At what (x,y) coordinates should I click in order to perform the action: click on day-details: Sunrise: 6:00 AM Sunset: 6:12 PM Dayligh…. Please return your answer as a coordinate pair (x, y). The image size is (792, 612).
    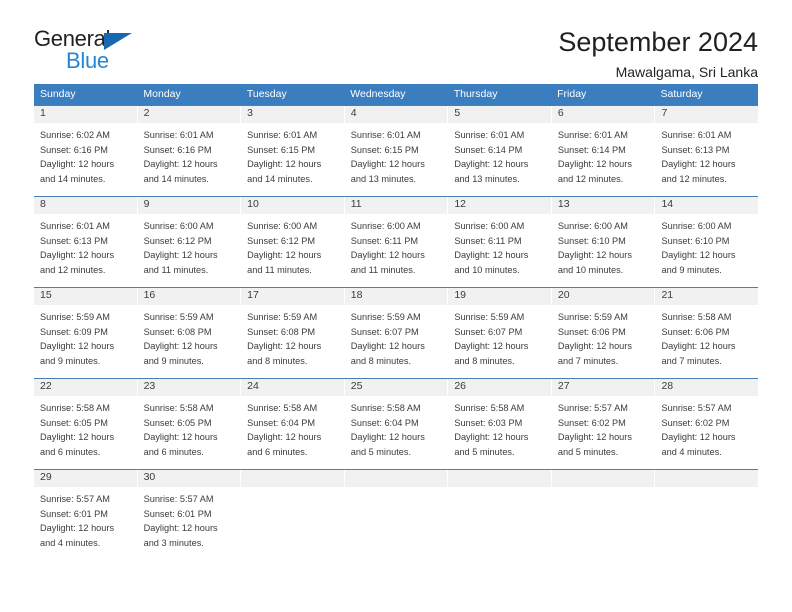
    Looking at the image, I should click on (189, 245).